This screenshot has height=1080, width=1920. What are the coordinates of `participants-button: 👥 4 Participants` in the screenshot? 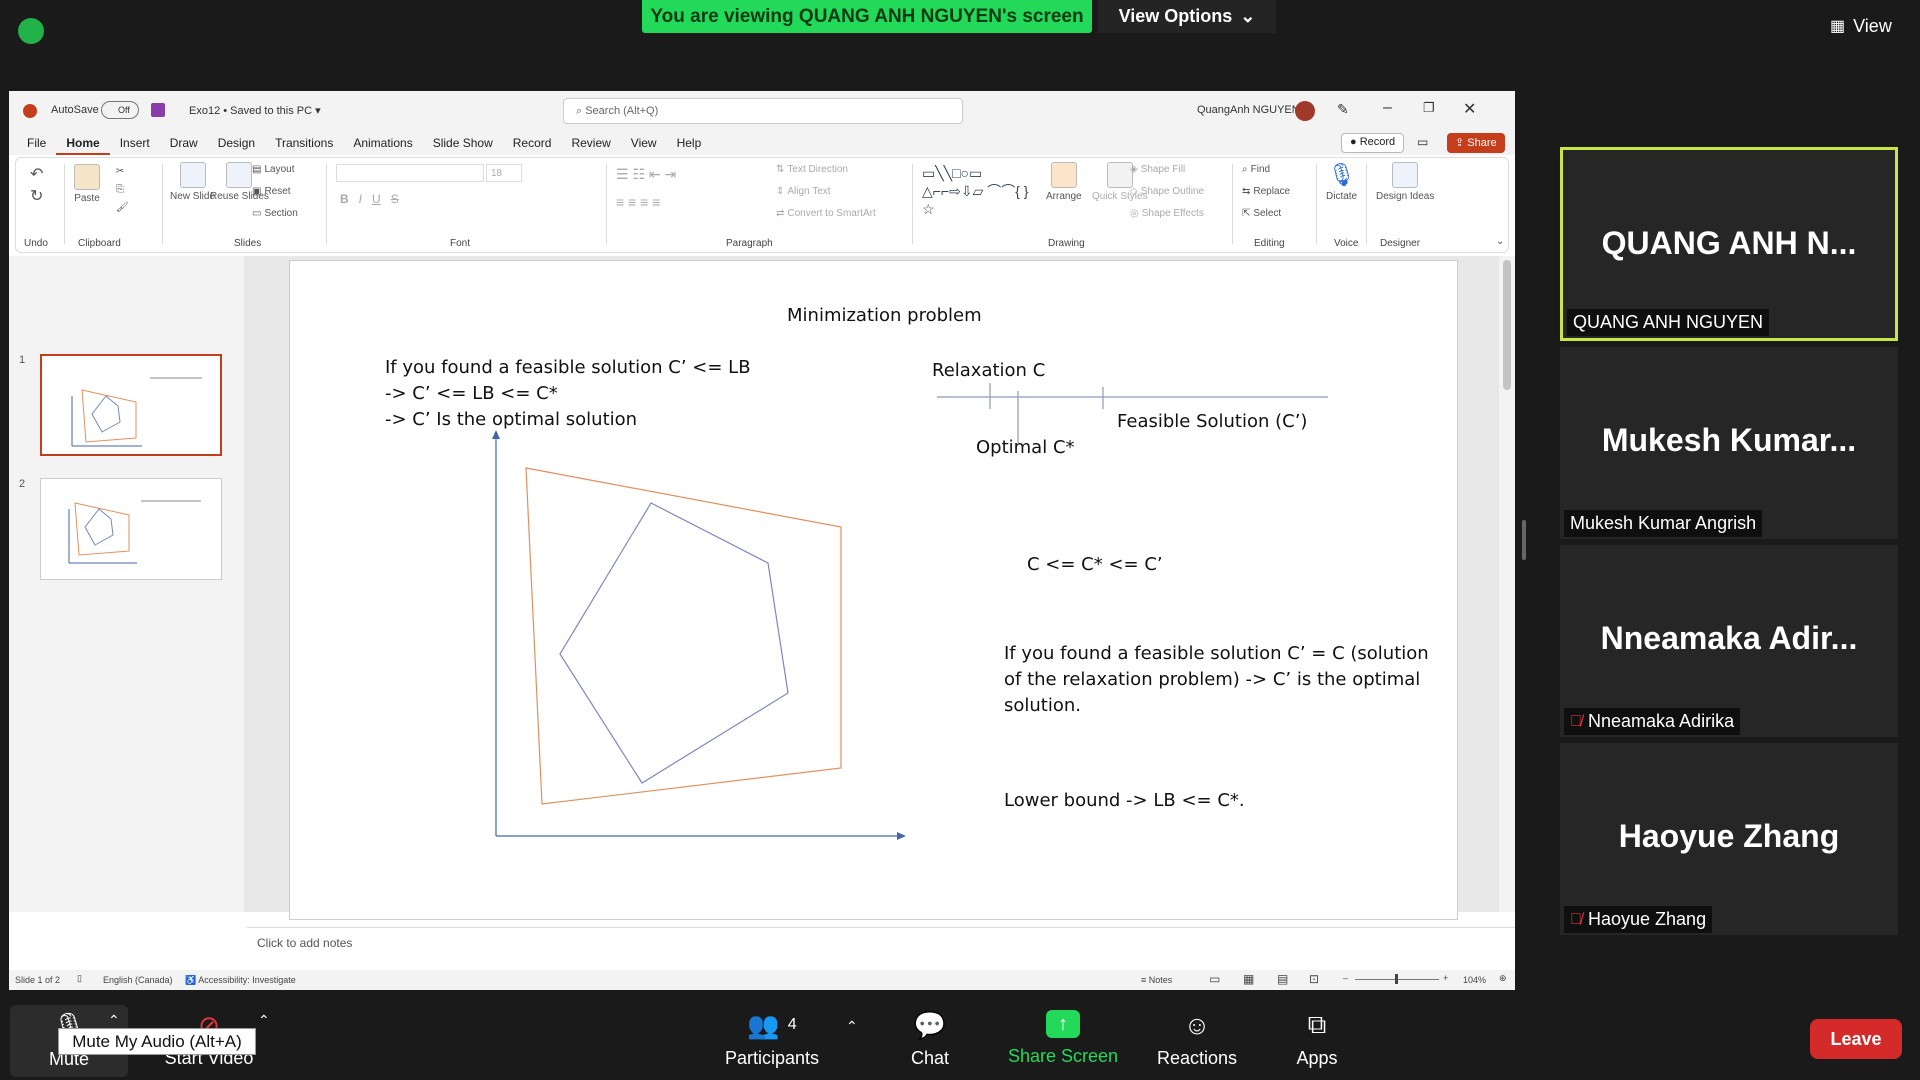 It's located at (772, 1039).